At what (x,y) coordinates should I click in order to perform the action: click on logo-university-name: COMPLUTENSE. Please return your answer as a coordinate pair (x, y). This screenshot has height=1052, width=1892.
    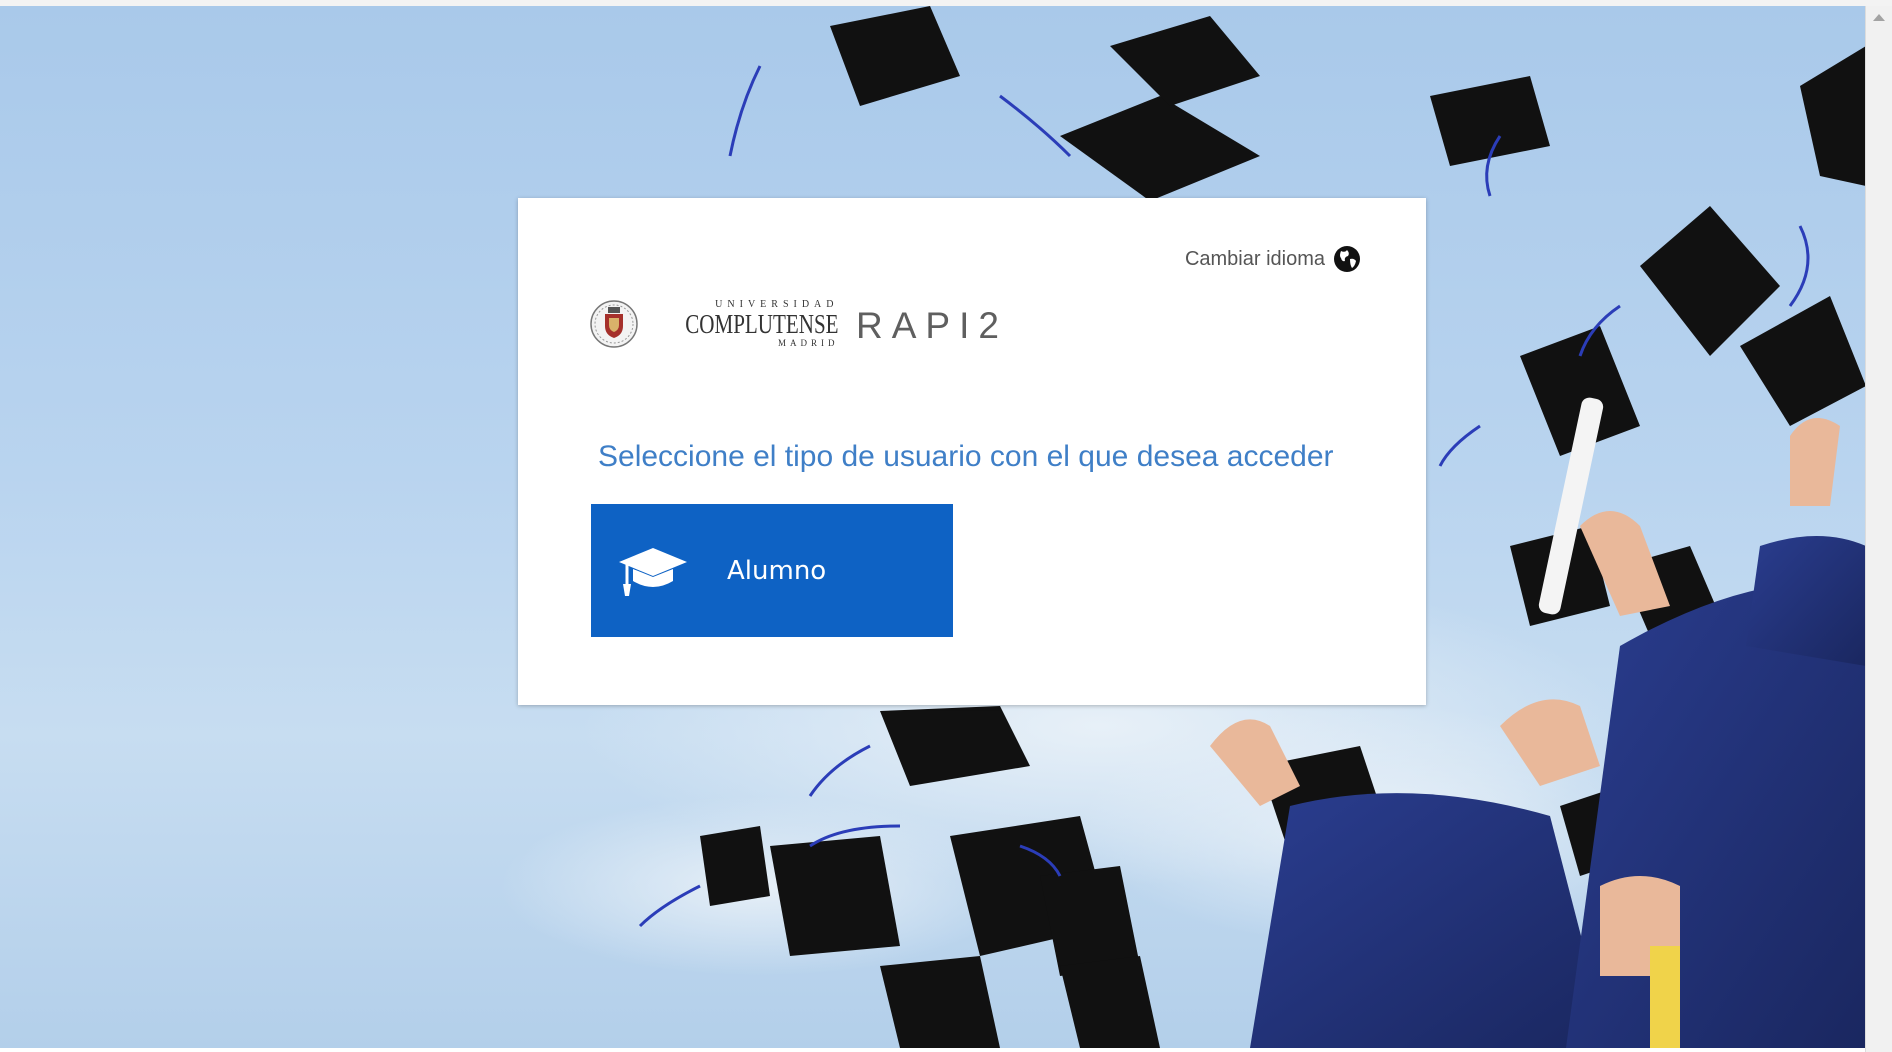
    Looking at the image, I should click on (762, 324).